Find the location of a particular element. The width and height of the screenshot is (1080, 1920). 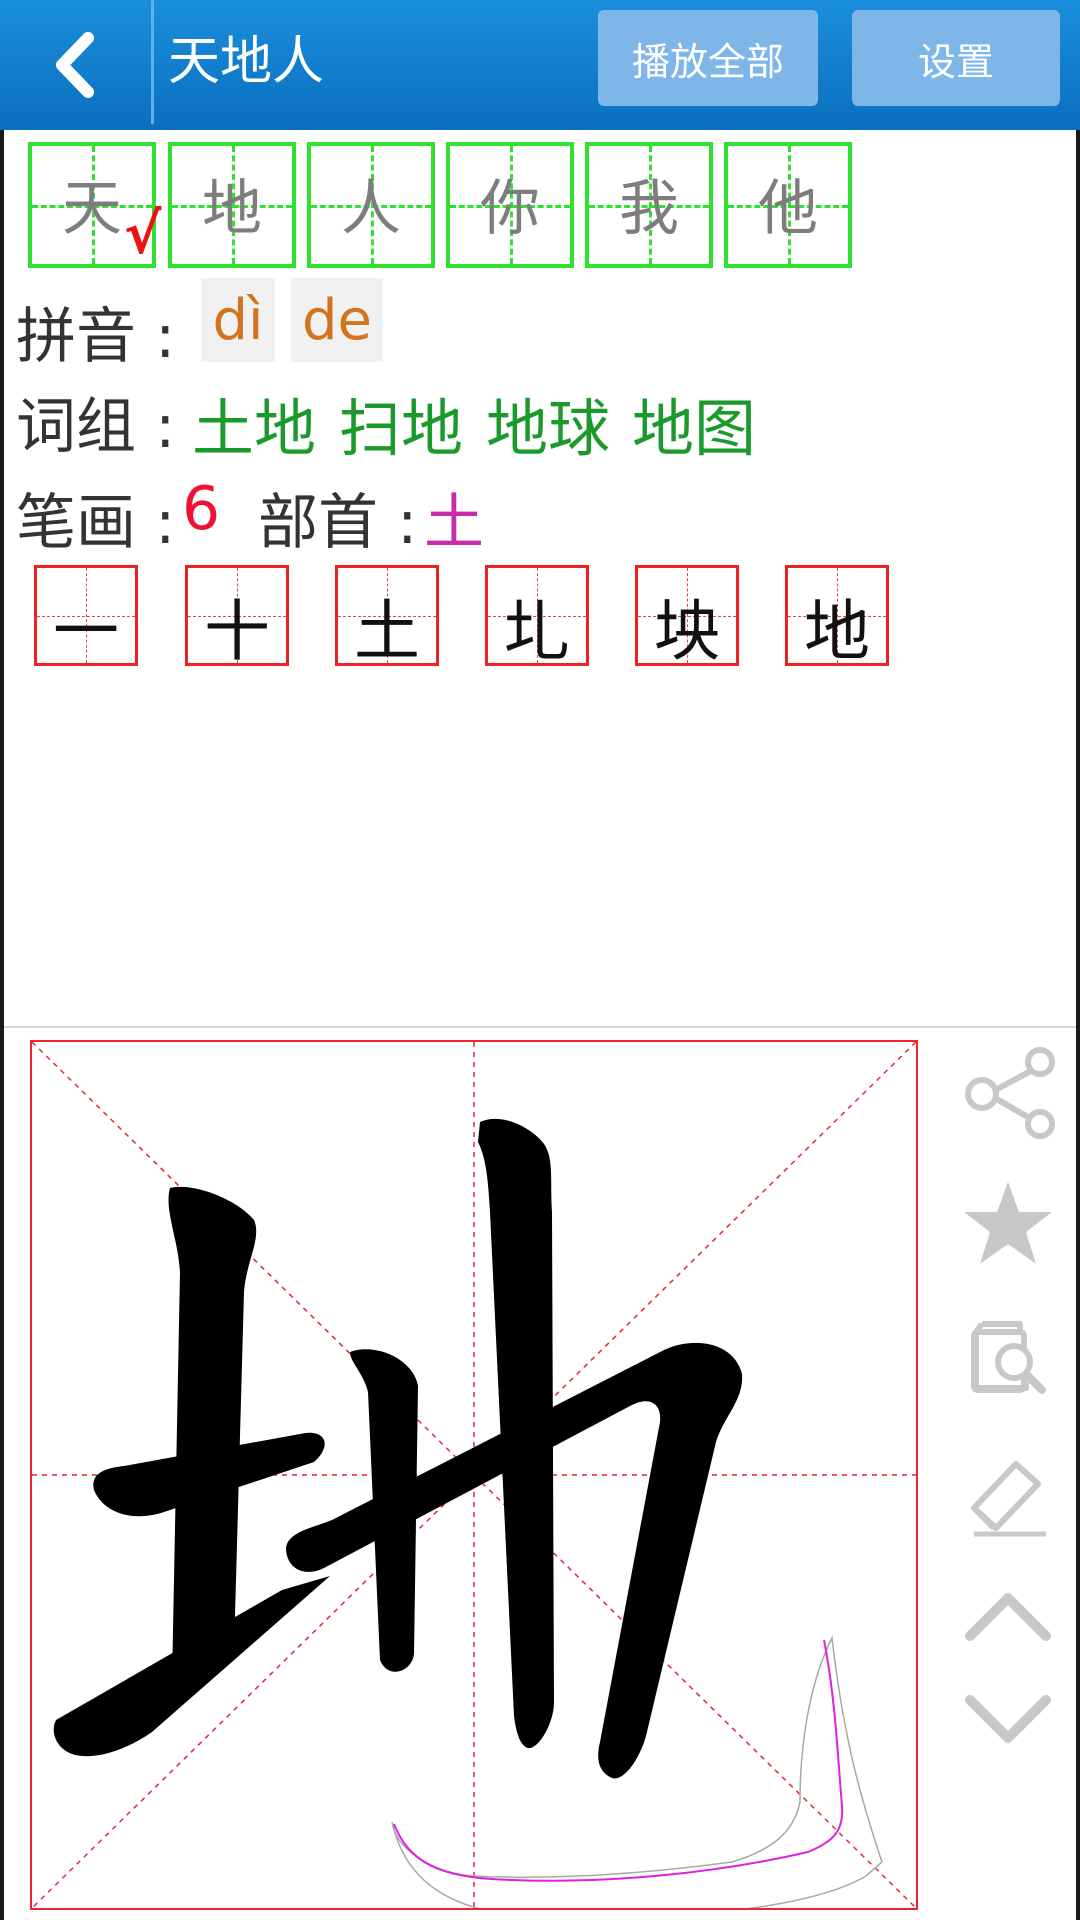

stroke-order-glyph: 圠 is located at coordinates (537, 631).